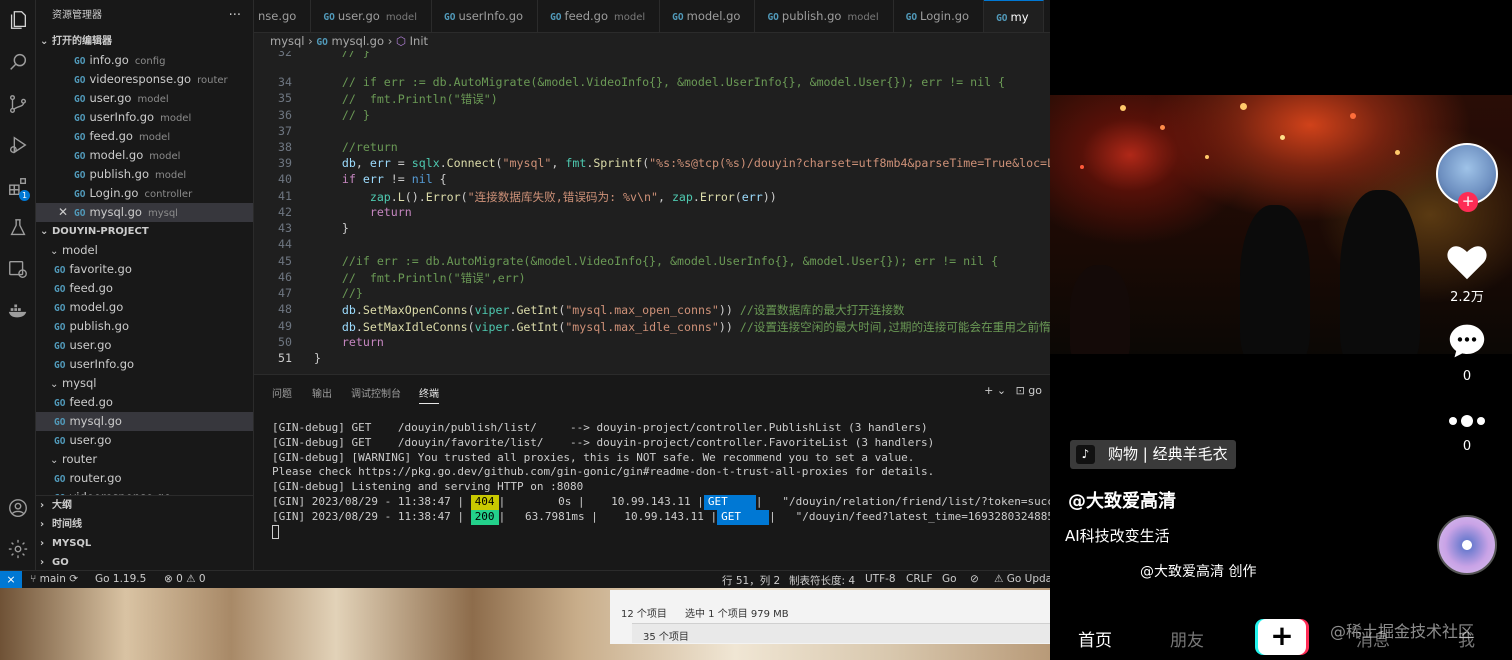 This screenshot has width=1512, height=660. I want to click on tab: GO publish.go model, so click(824, 16).